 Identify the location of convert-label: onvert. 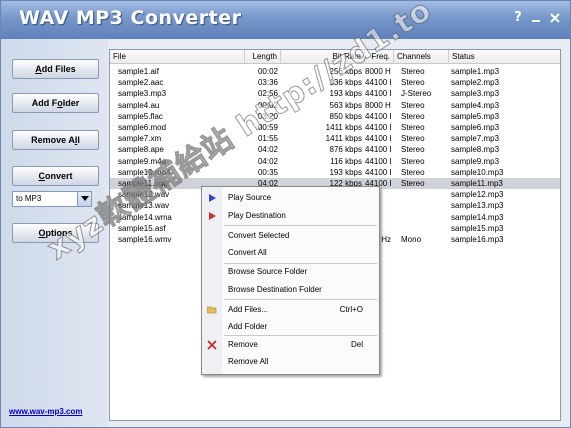
(58, 176).